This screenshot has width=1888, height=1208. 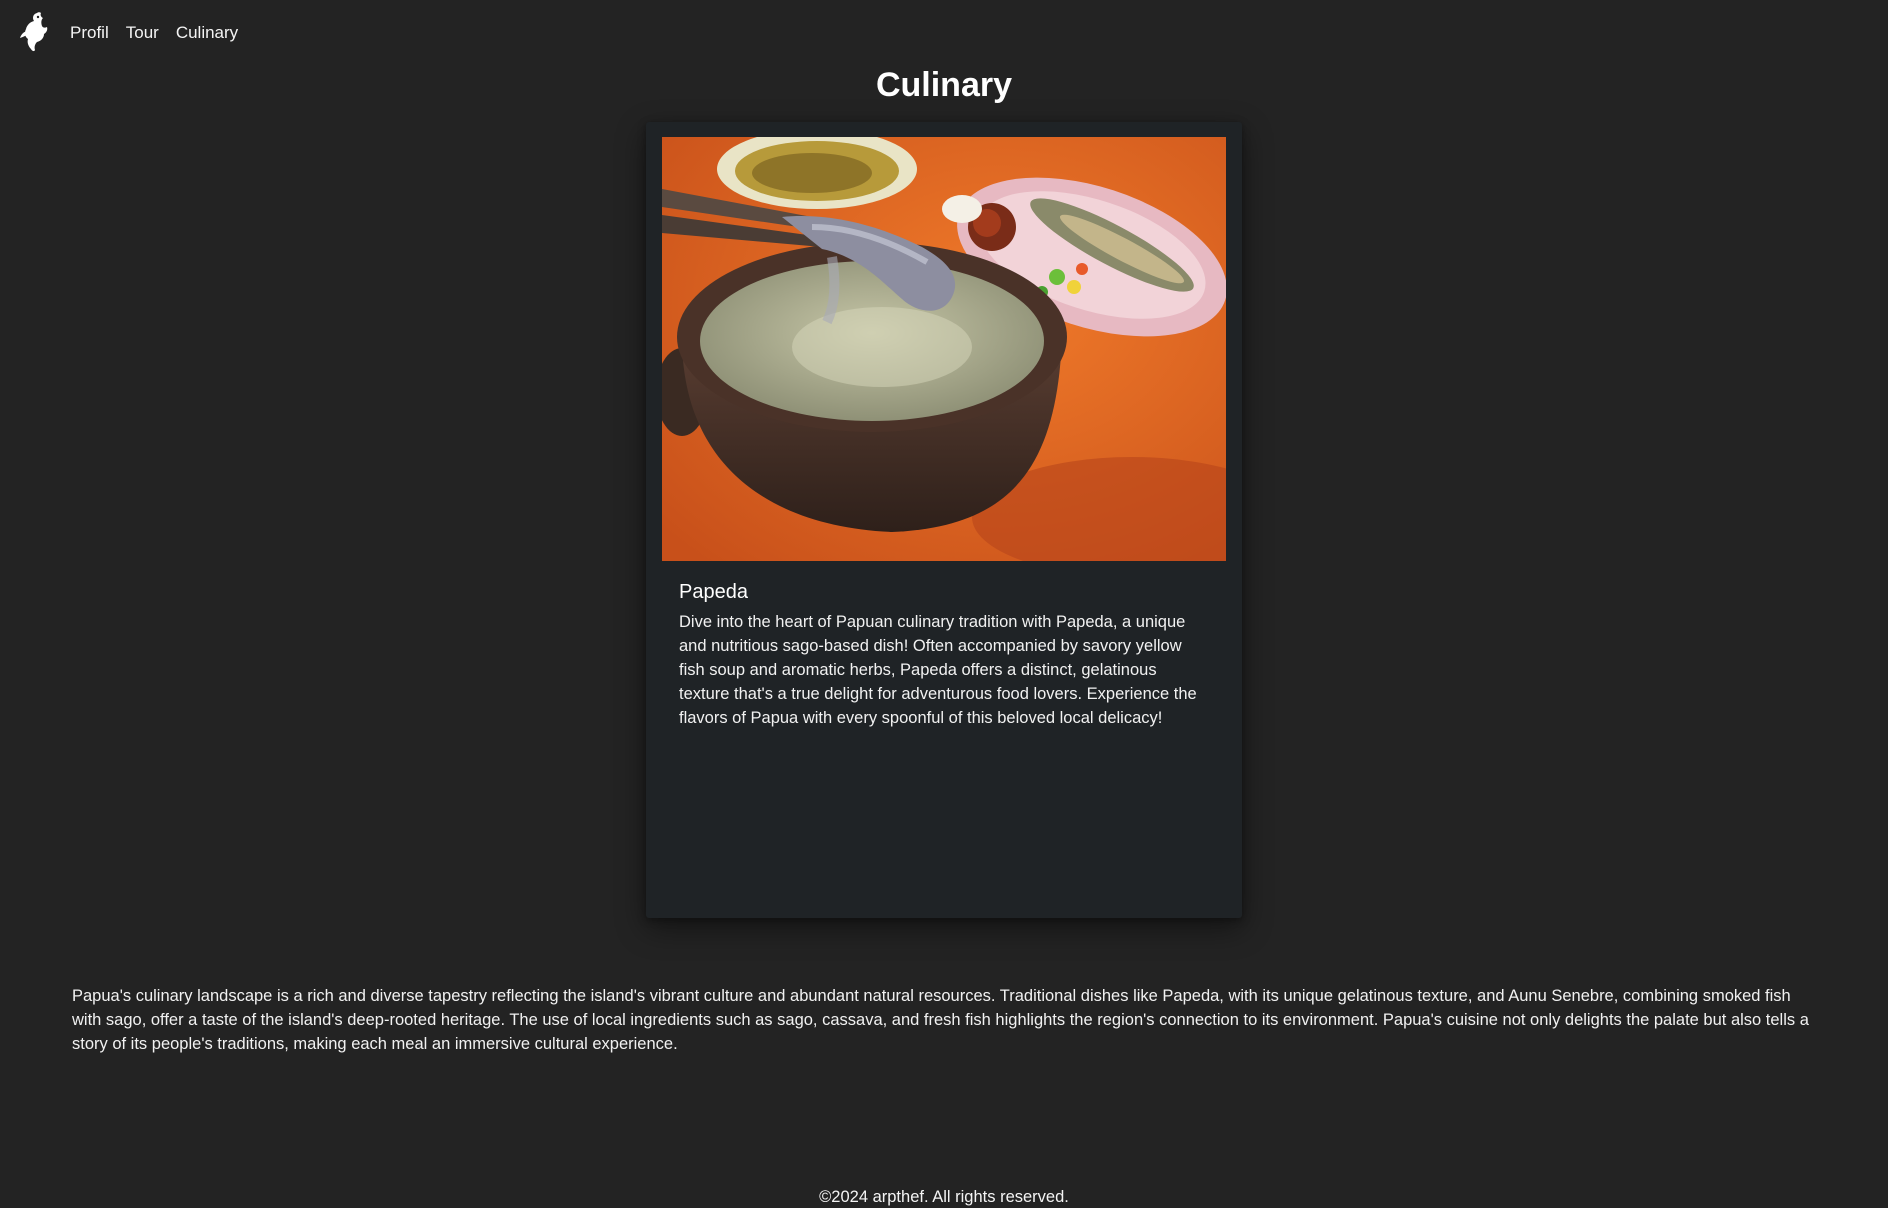 What do you see at coordinates (207, 33) in the screenshot?
I see `nav-link-culinary: Culinary` at bounding box center [207, 33].